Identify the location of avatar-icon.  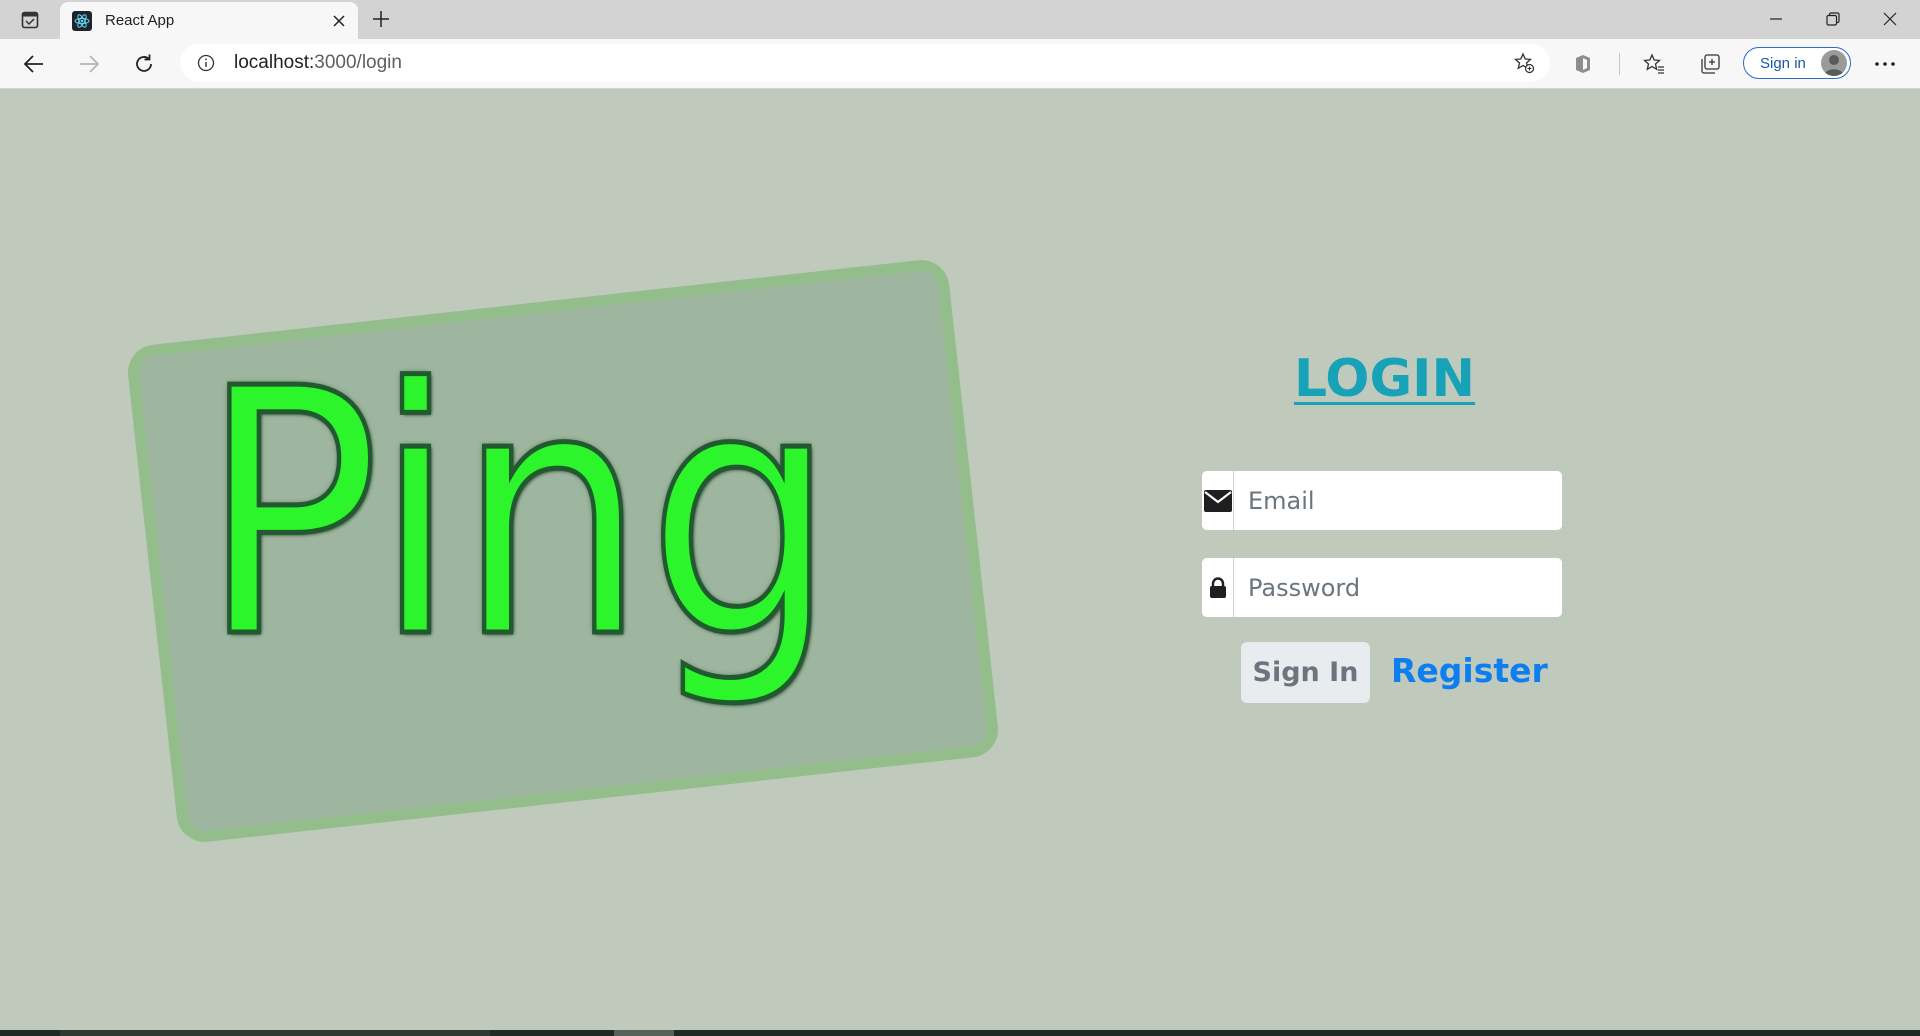
(1834, 63).